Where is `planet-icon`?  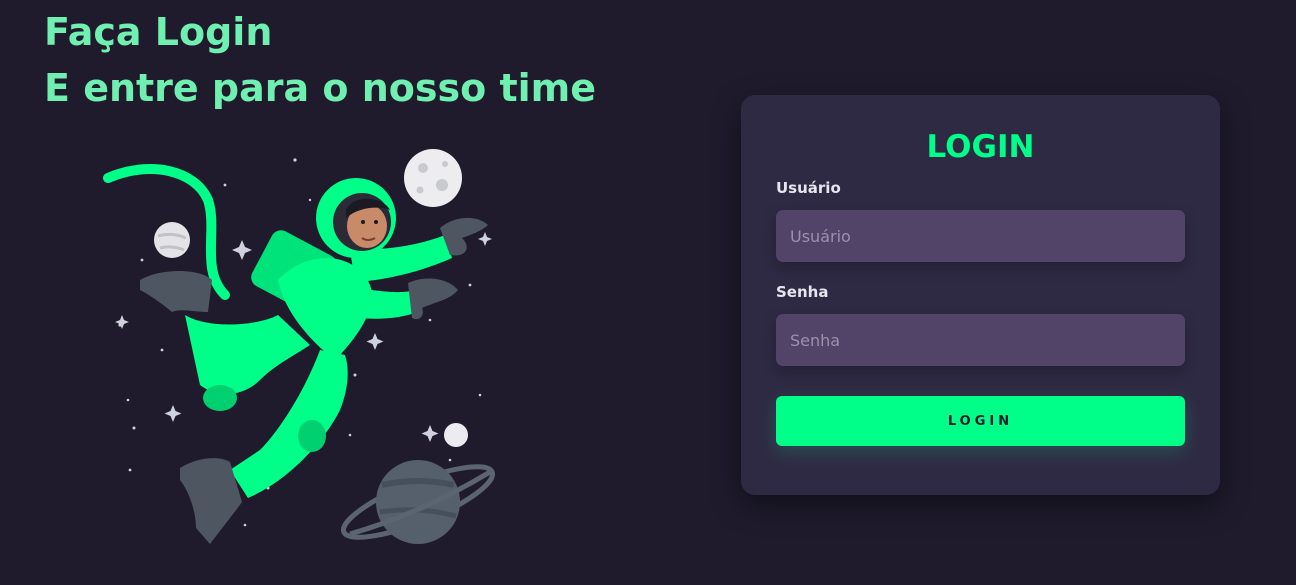
planet-icon is located at coordinates (418, 502).